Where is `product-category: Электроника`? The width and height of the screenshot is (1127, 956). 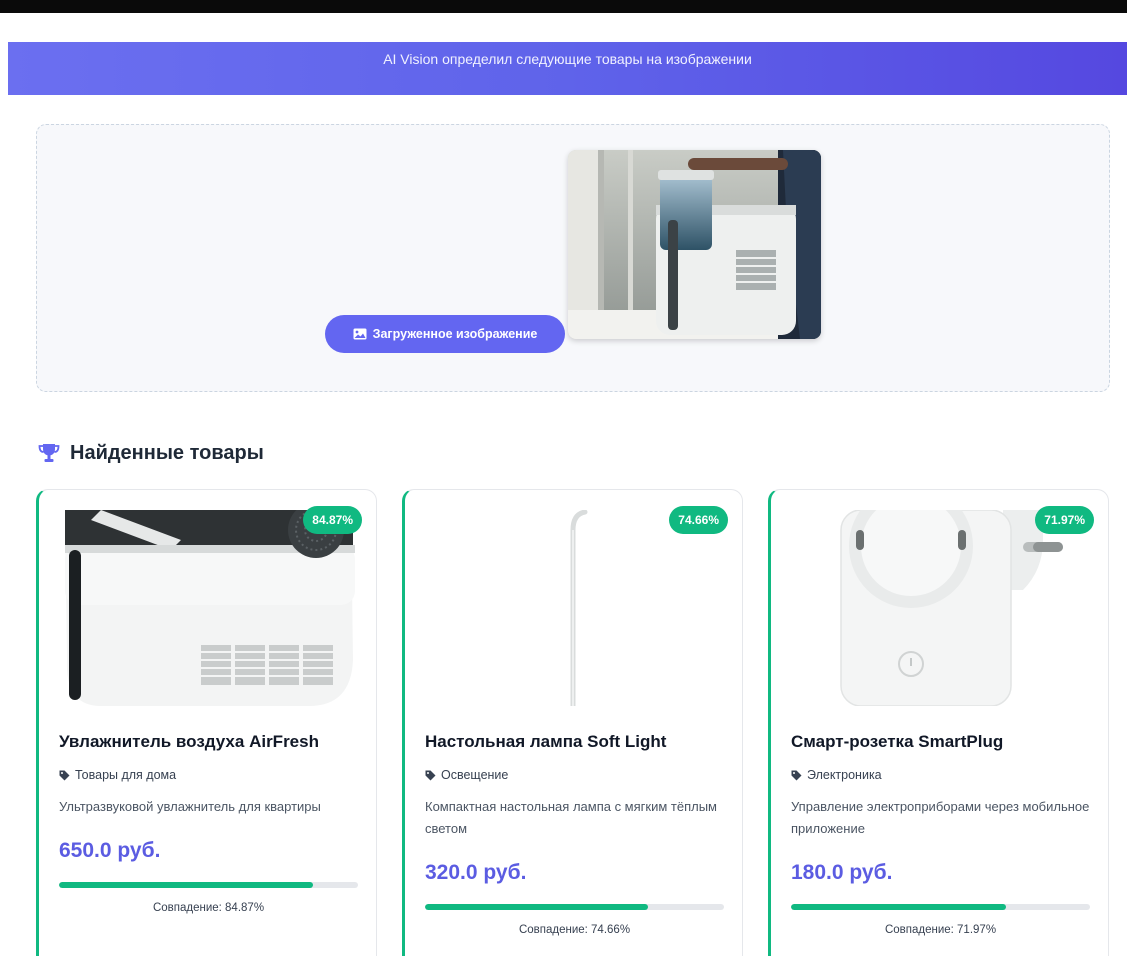 product-category: Электроника is located at coordinates (836, 775).